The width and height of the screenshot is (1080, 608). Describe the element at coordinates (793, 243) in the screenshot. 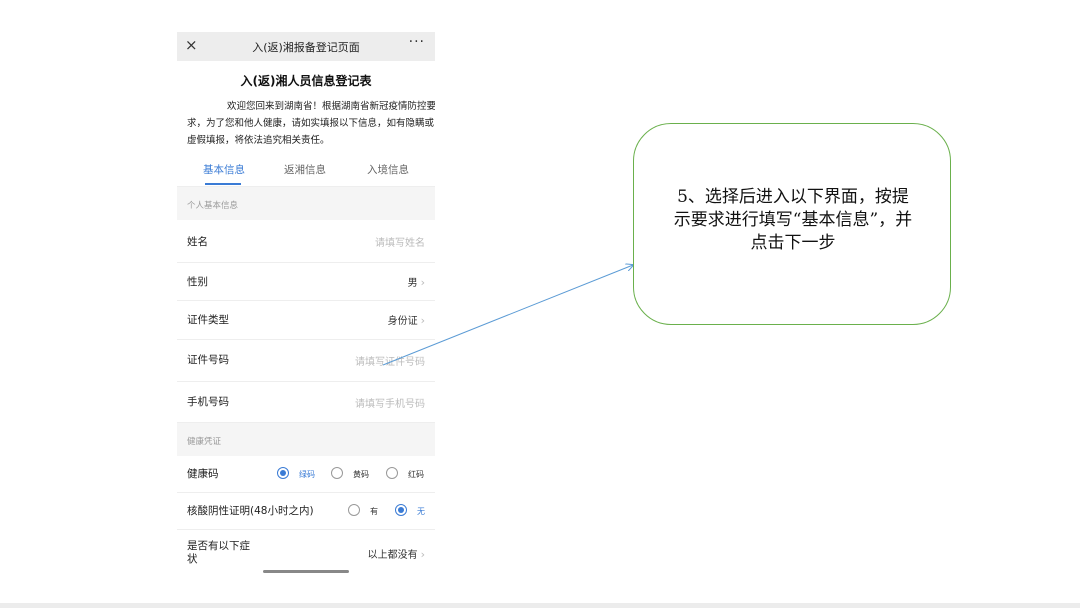

I see `callout-line-3: 点击下一步` at that location.